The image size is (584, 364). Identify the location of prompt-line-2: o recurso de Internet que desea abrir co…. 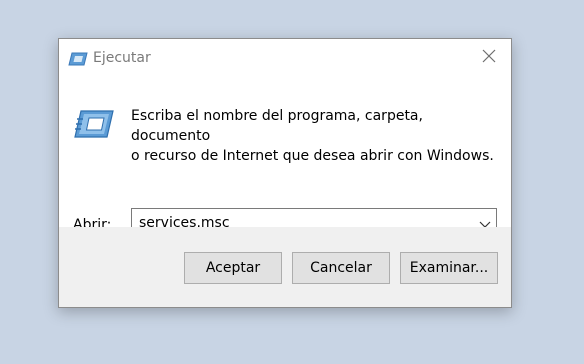
(312, 156).